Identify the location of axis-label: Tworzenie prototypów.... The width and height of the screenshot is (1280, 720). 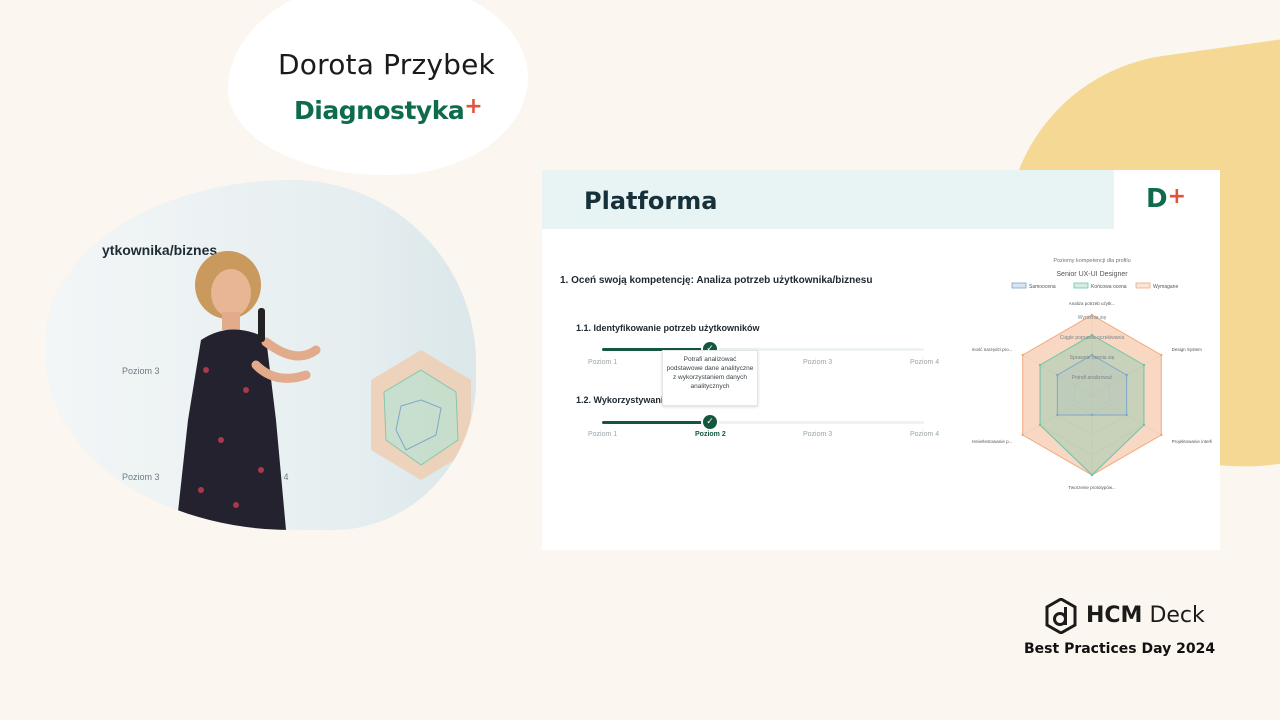
(1091, 487).